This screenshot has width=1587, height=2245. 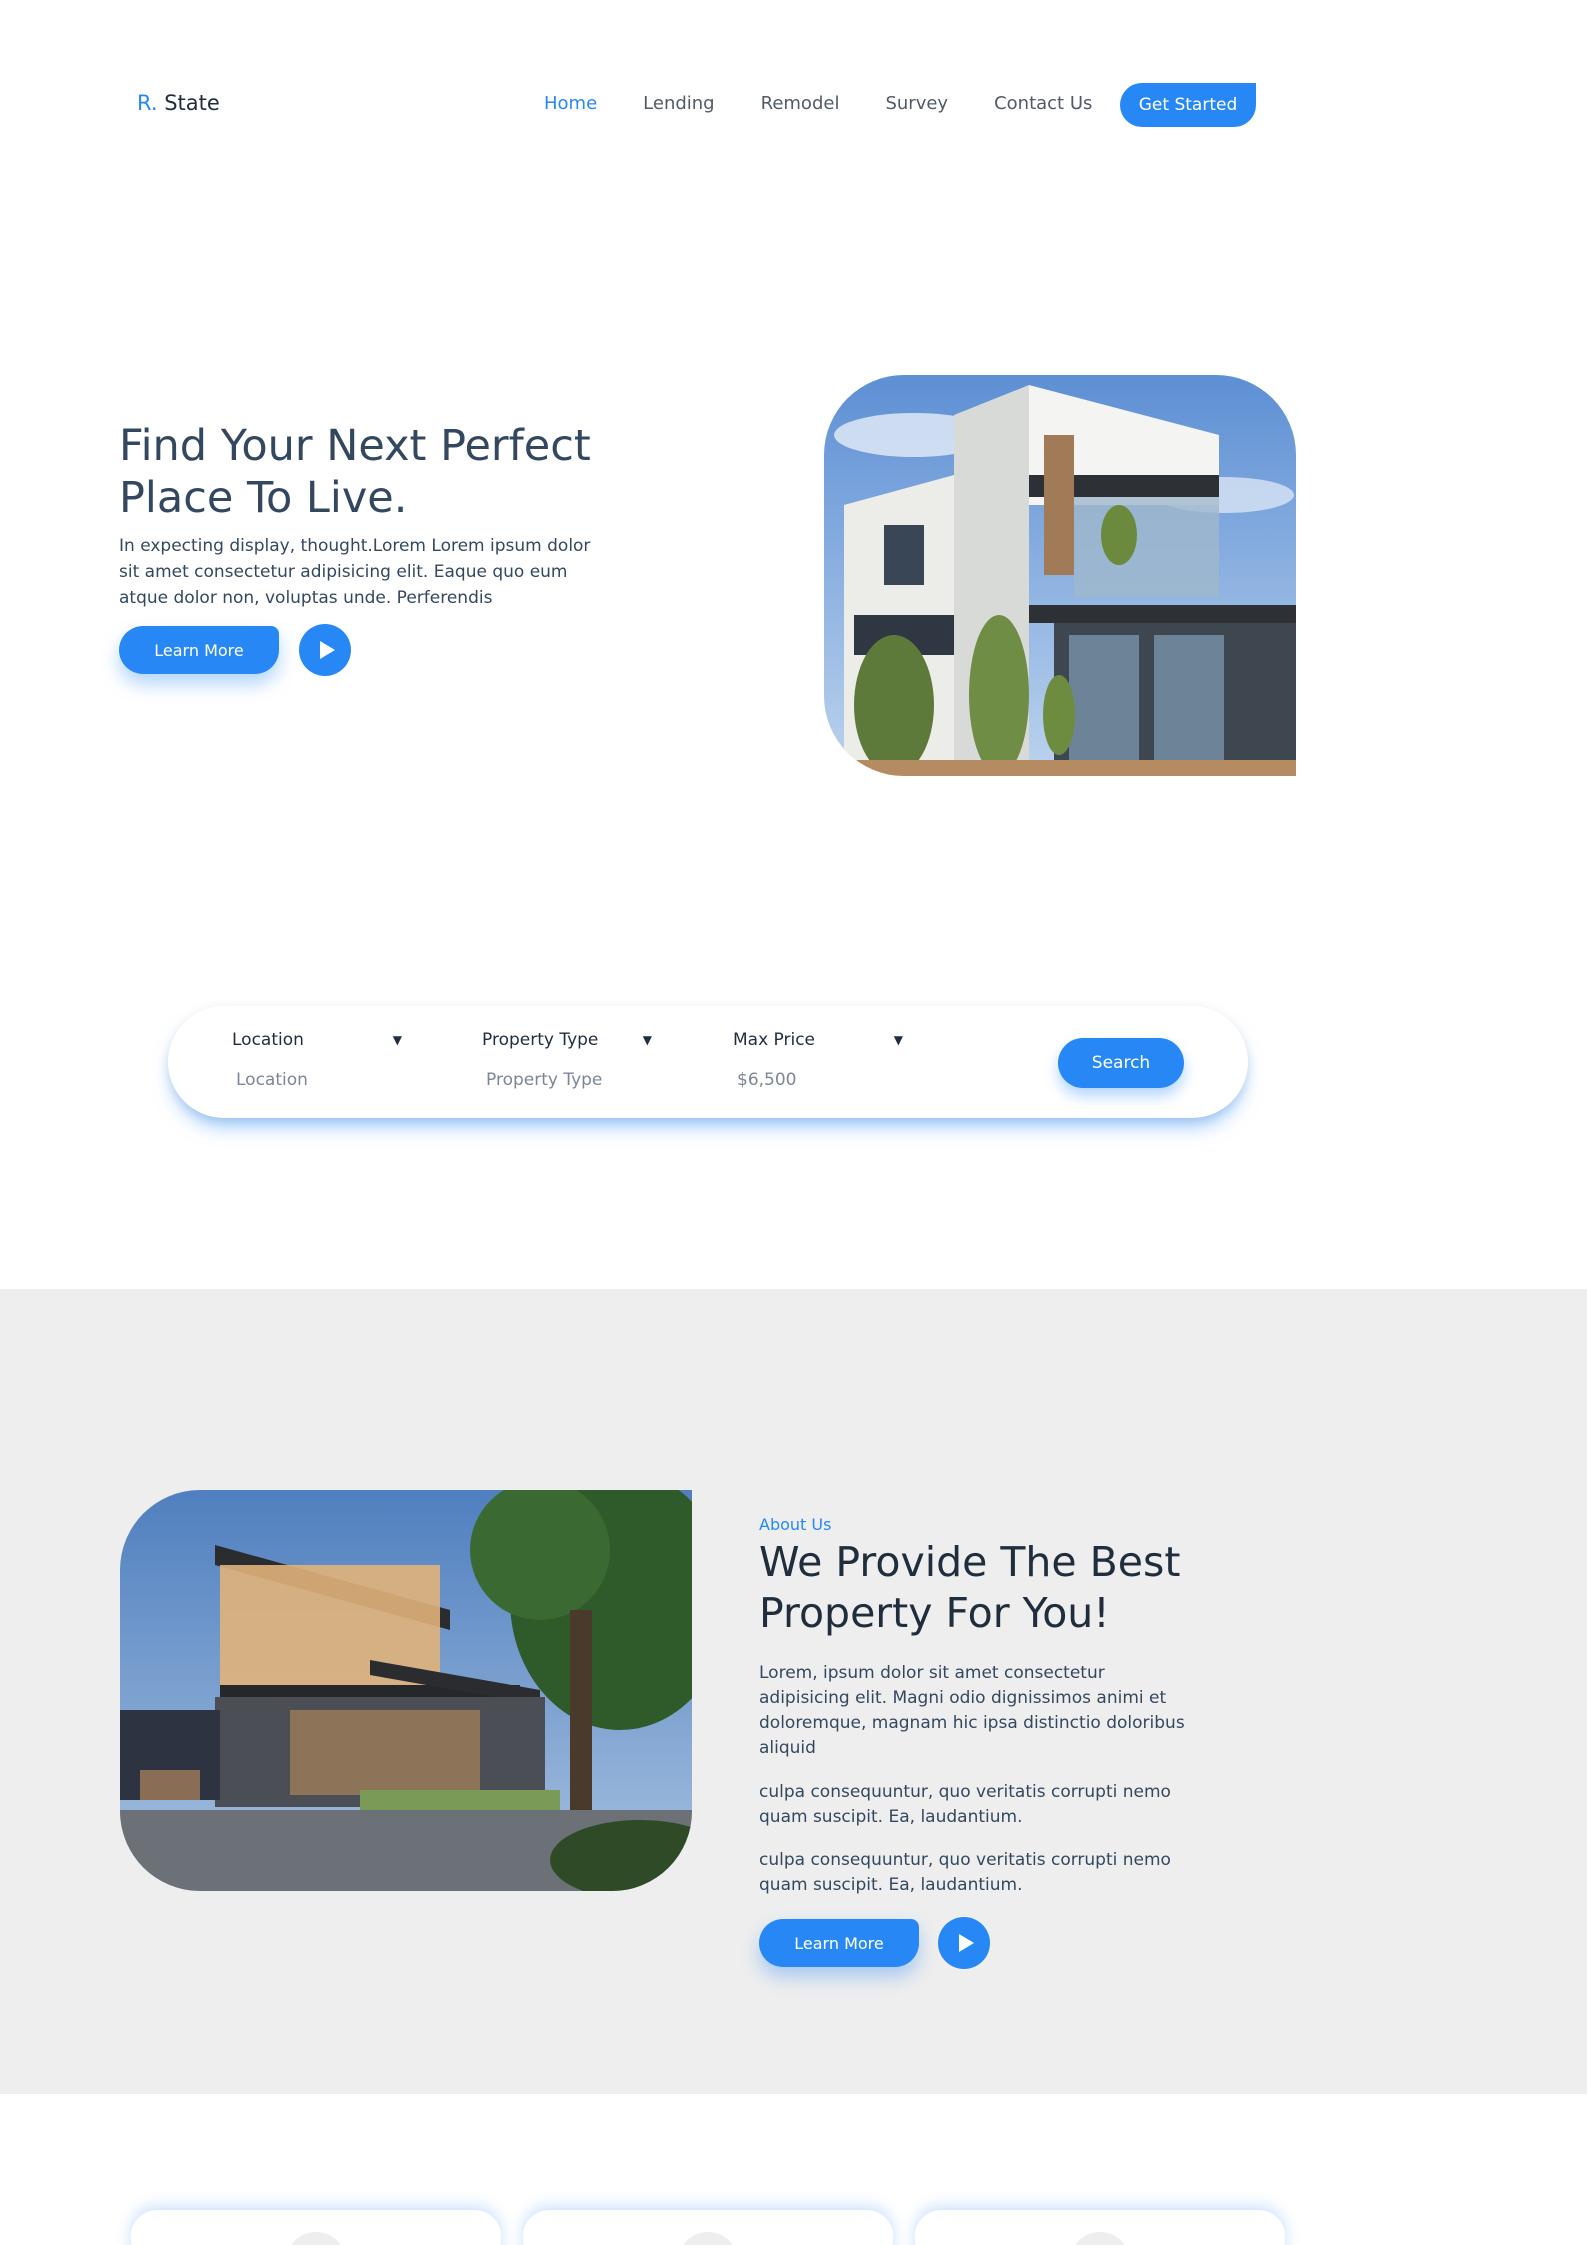 What do you see at coordinates (272, 1080) in the screenshot?
I see `location-value: Location` at bounding box center [272, 1080].